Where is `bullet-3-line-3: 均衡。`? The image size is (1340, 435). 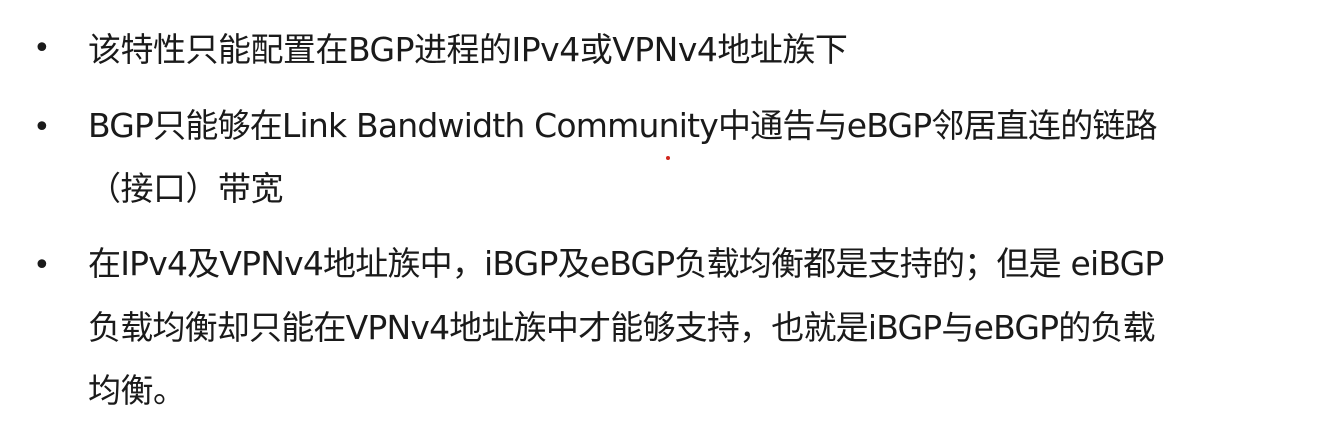
bullet-3-line-3: 均衡。 is located at coordinates (137, 390).